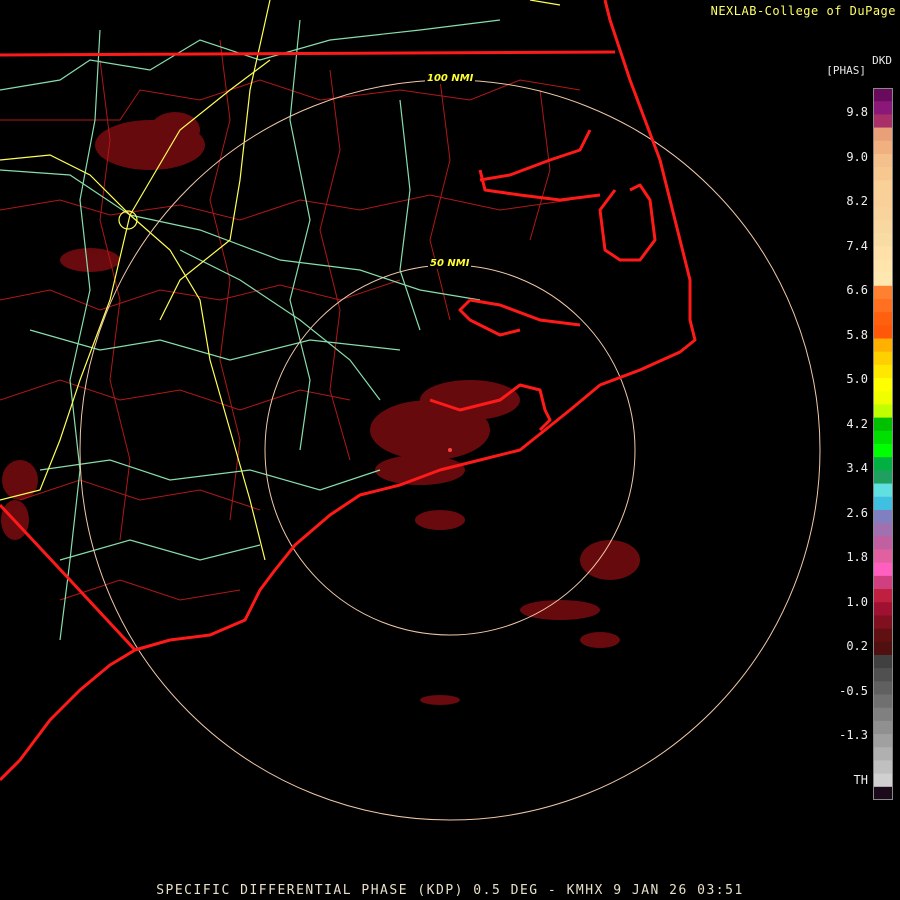  Describe the element at coordinates (857, 601) in the screenshot. I see `legend-tick-label: 1.0` at that location.